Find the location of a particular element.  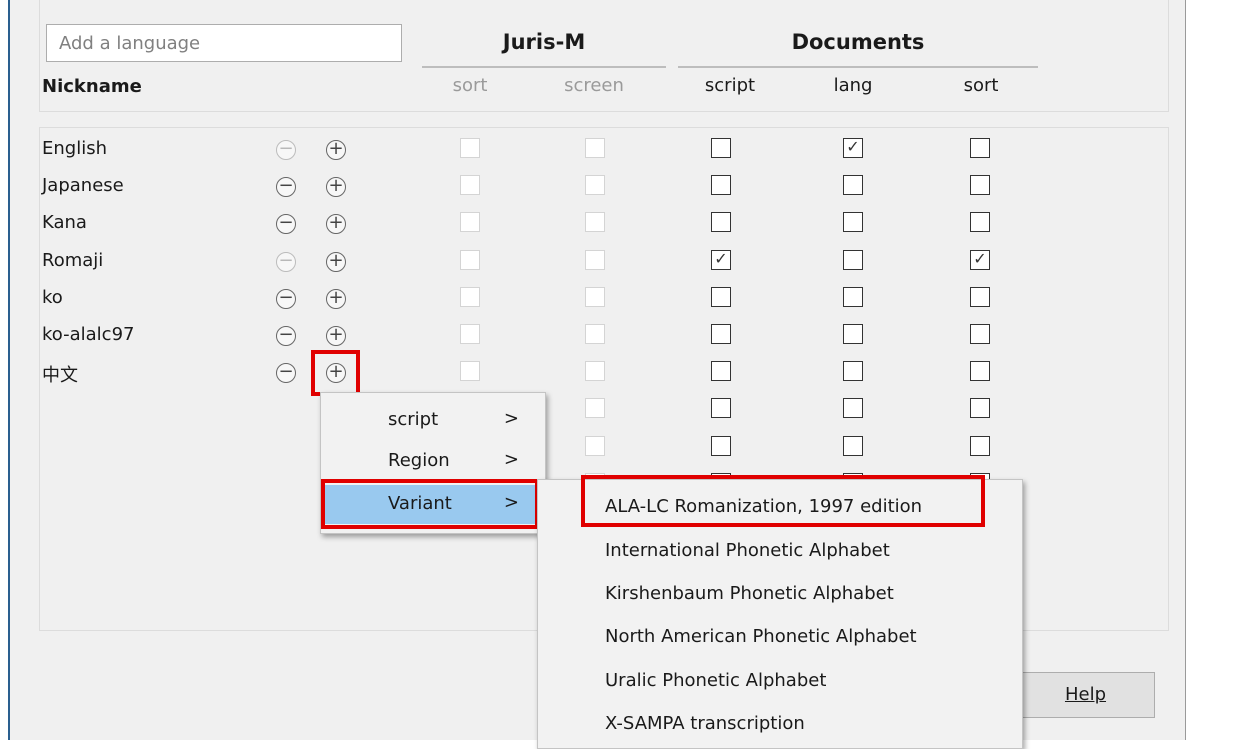

menu-item-region: Region > is located at coordinates (433, 461).